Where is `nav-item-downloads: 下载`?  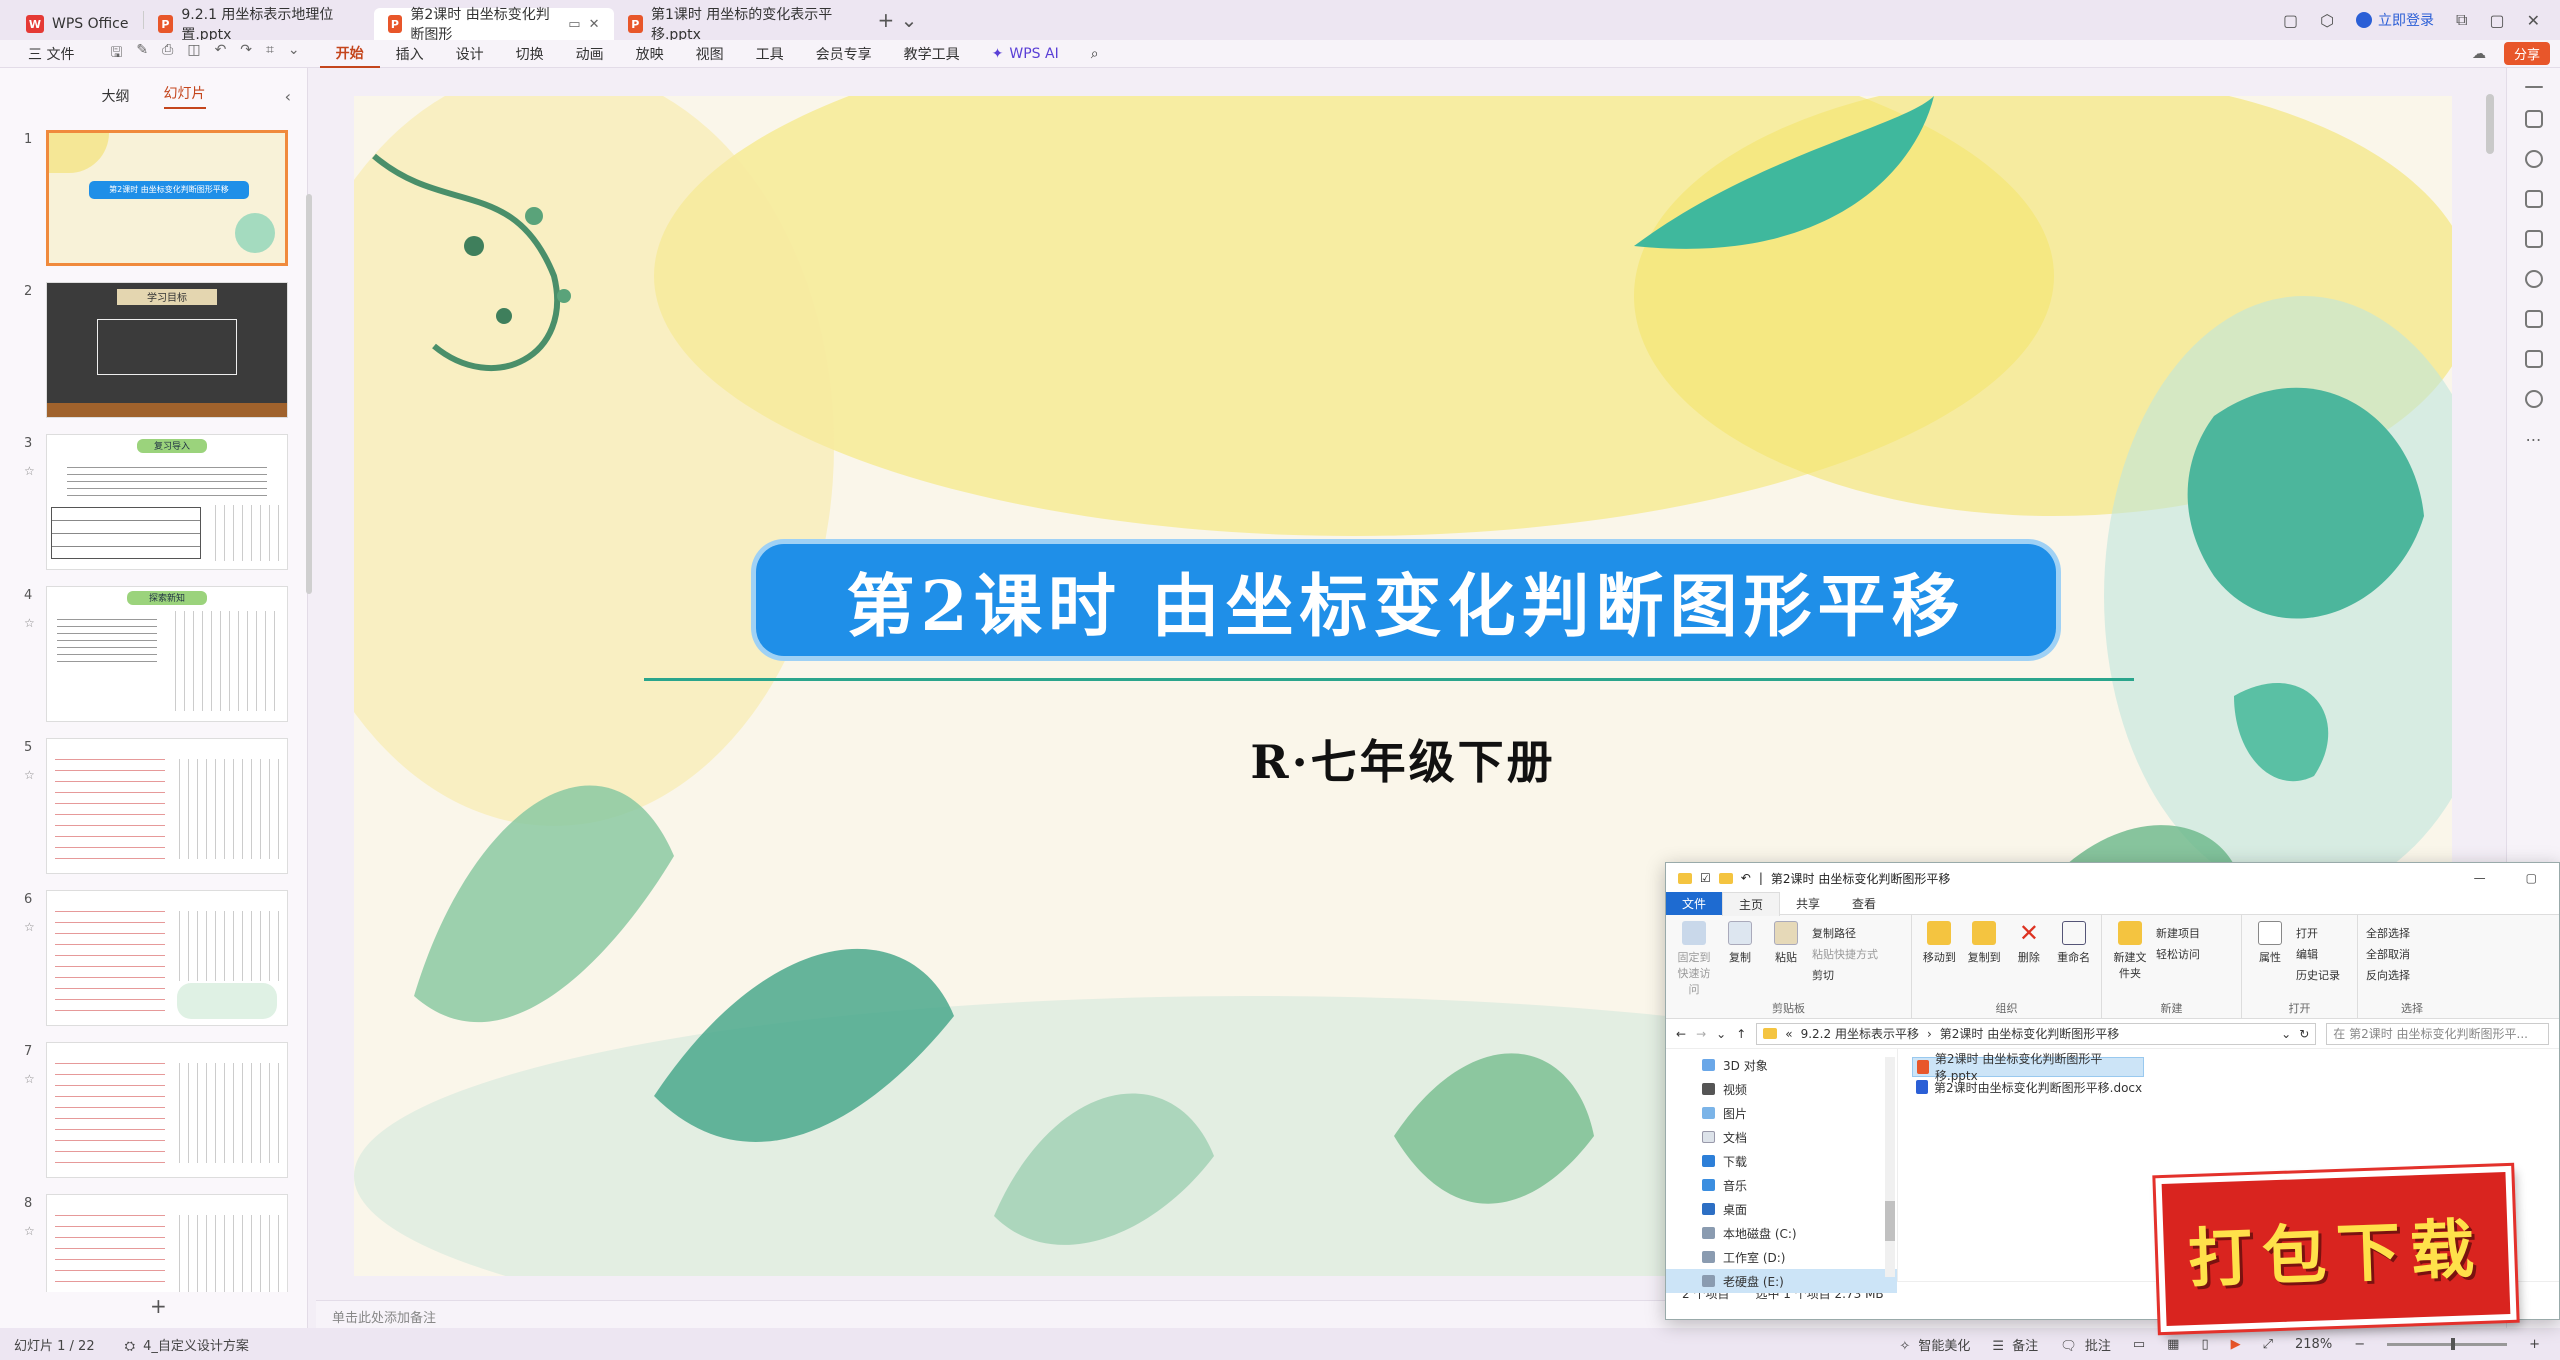 nav-item-downloads: 下载 is located at coordinates (1781, 1161).